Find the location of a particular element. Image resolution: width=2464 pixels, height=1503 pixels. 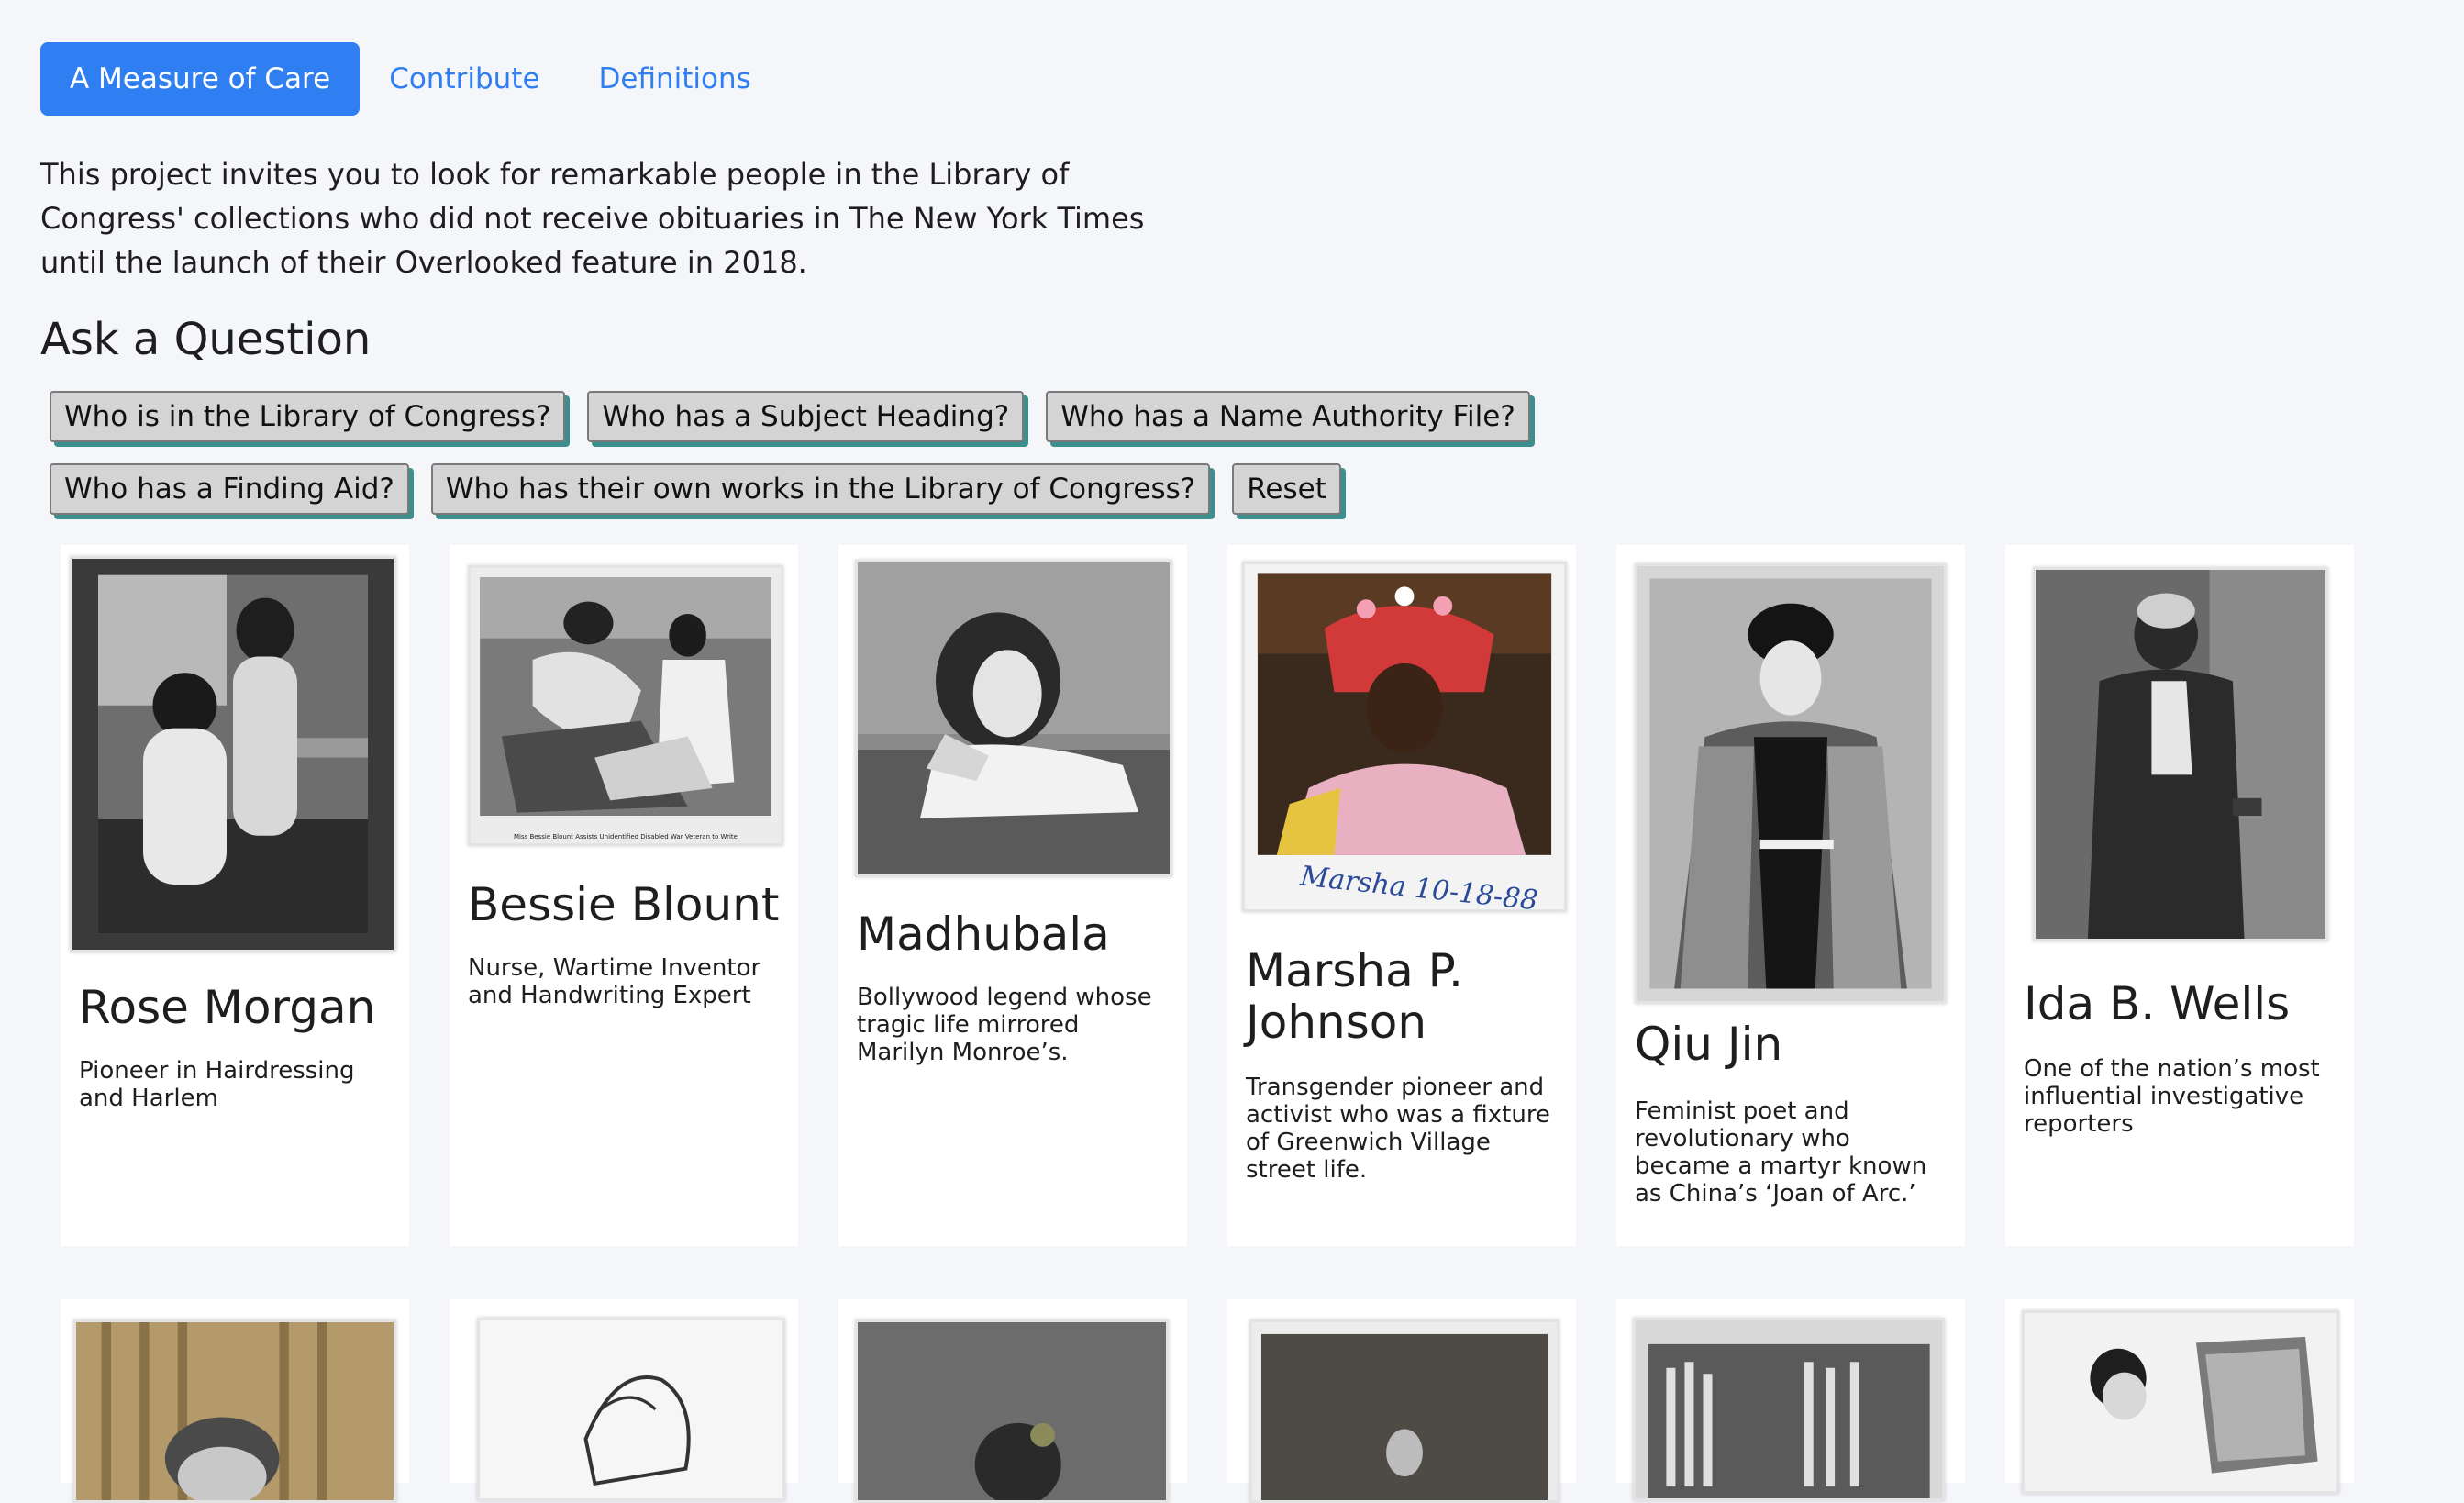

question-button-subject-heading: Who has a Subject Heading? is located at coordinates (806, 416).